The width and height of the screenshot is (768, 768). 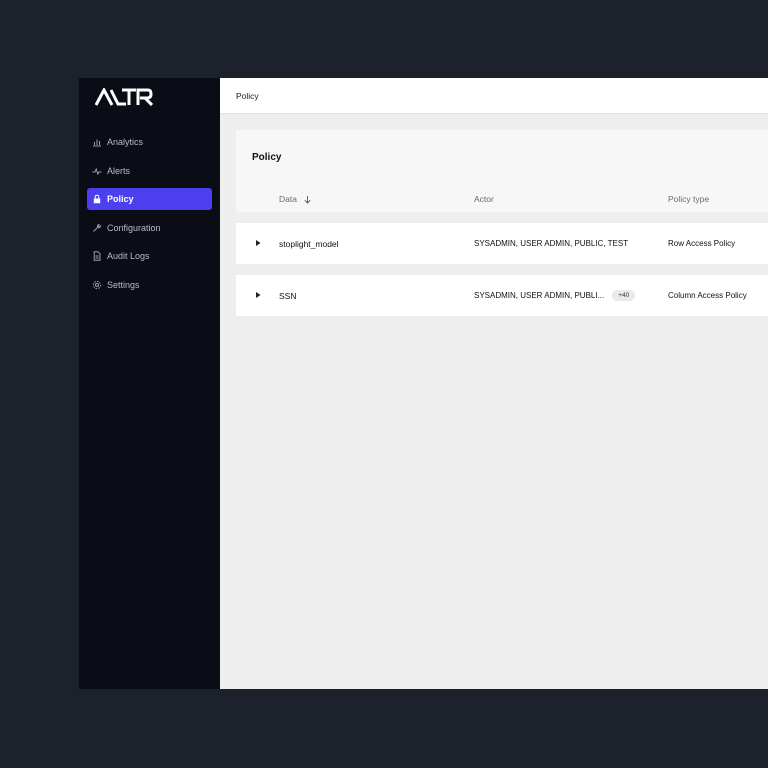 I want to click on sort-arrow-down-icon, so click(x=307, y=199).